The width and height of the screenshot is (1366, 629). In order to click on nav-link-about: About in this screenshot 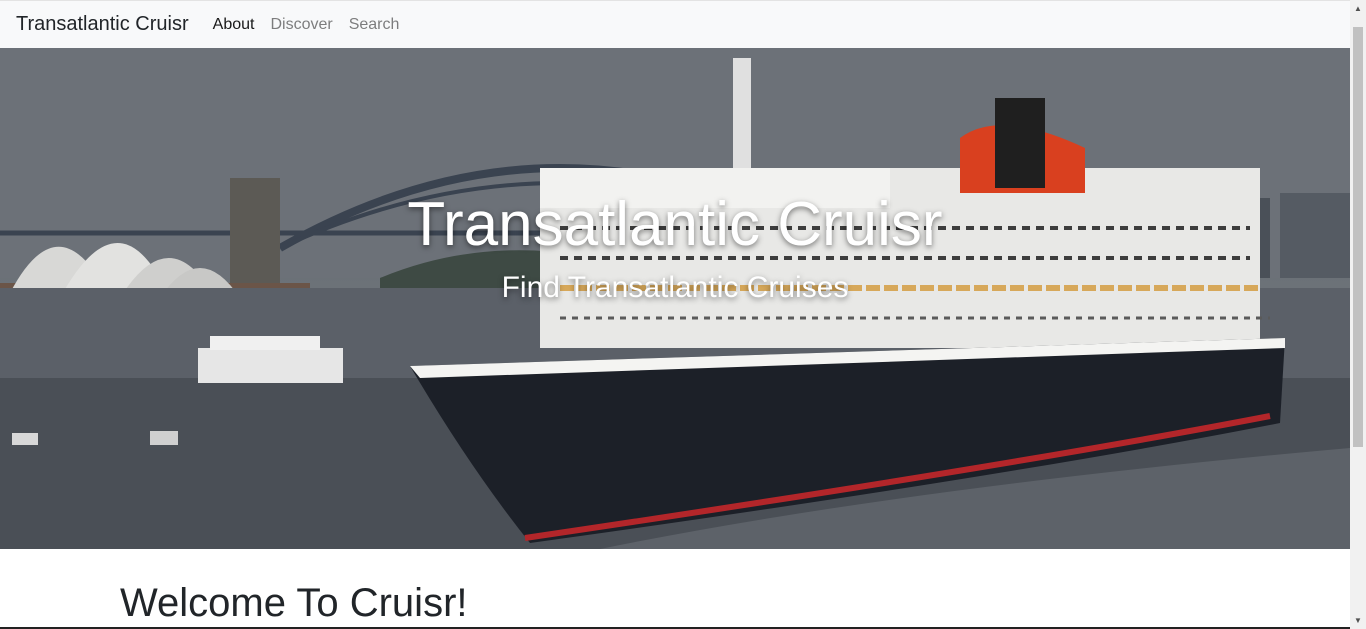, I will do `click(234, 25)`.